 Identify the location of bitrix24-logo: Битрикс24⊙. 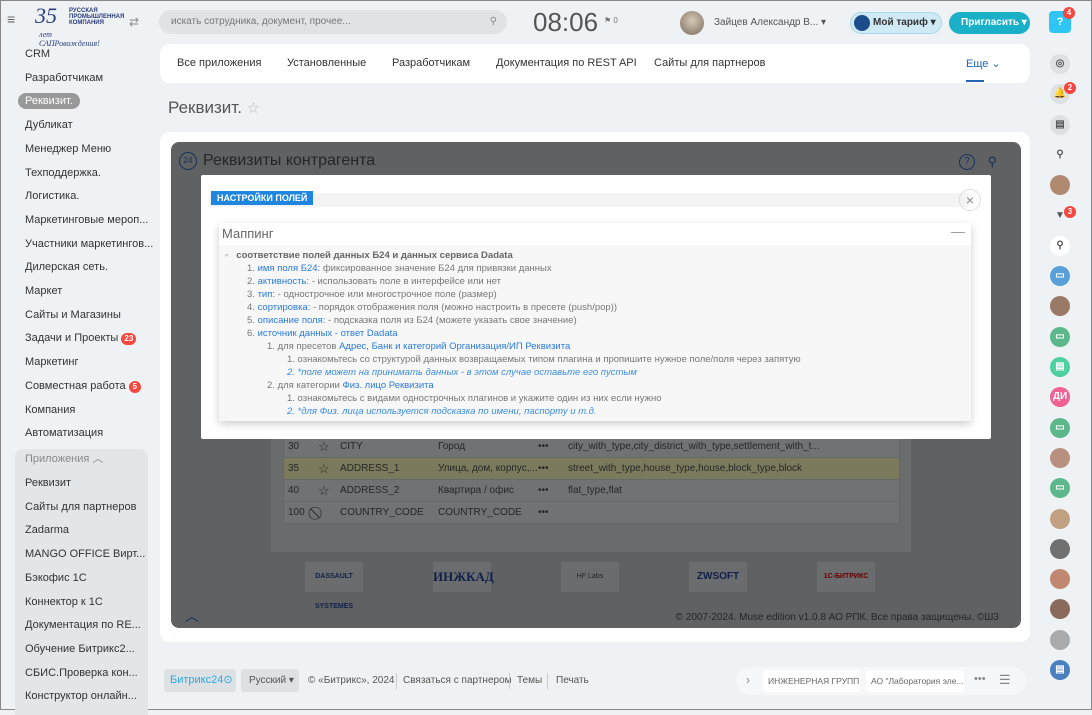
(200, 680).